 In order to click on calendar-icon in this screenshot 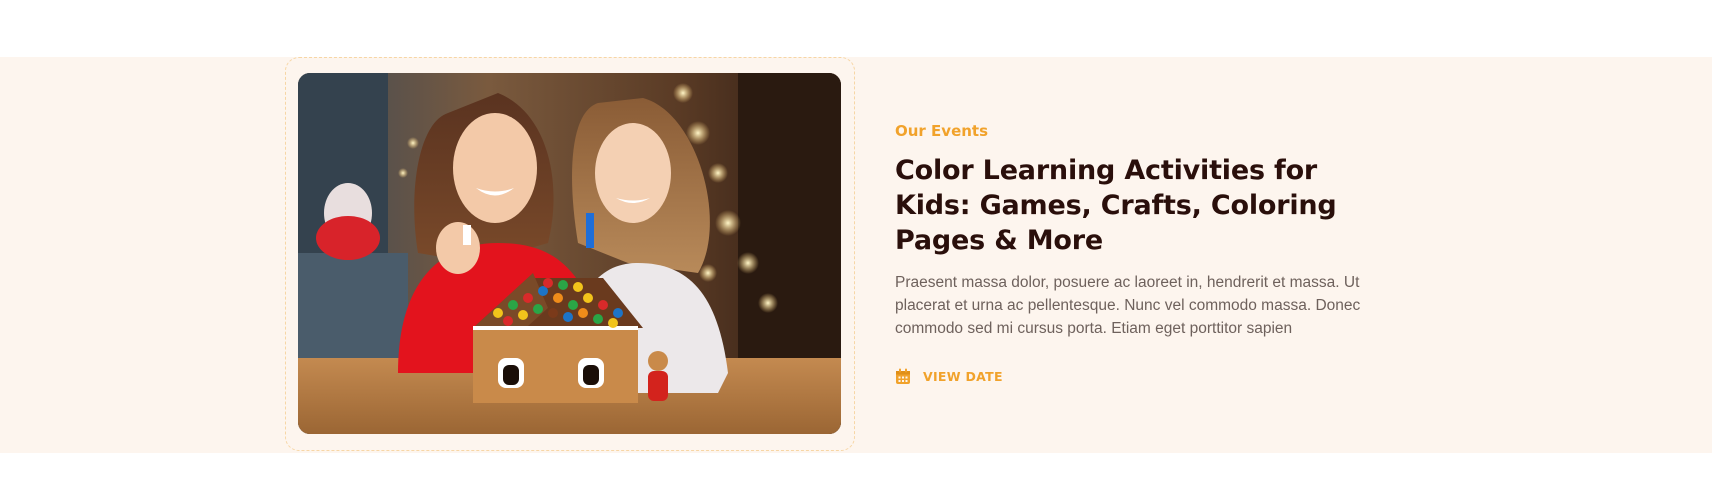, I will do `click(903, 376)`.